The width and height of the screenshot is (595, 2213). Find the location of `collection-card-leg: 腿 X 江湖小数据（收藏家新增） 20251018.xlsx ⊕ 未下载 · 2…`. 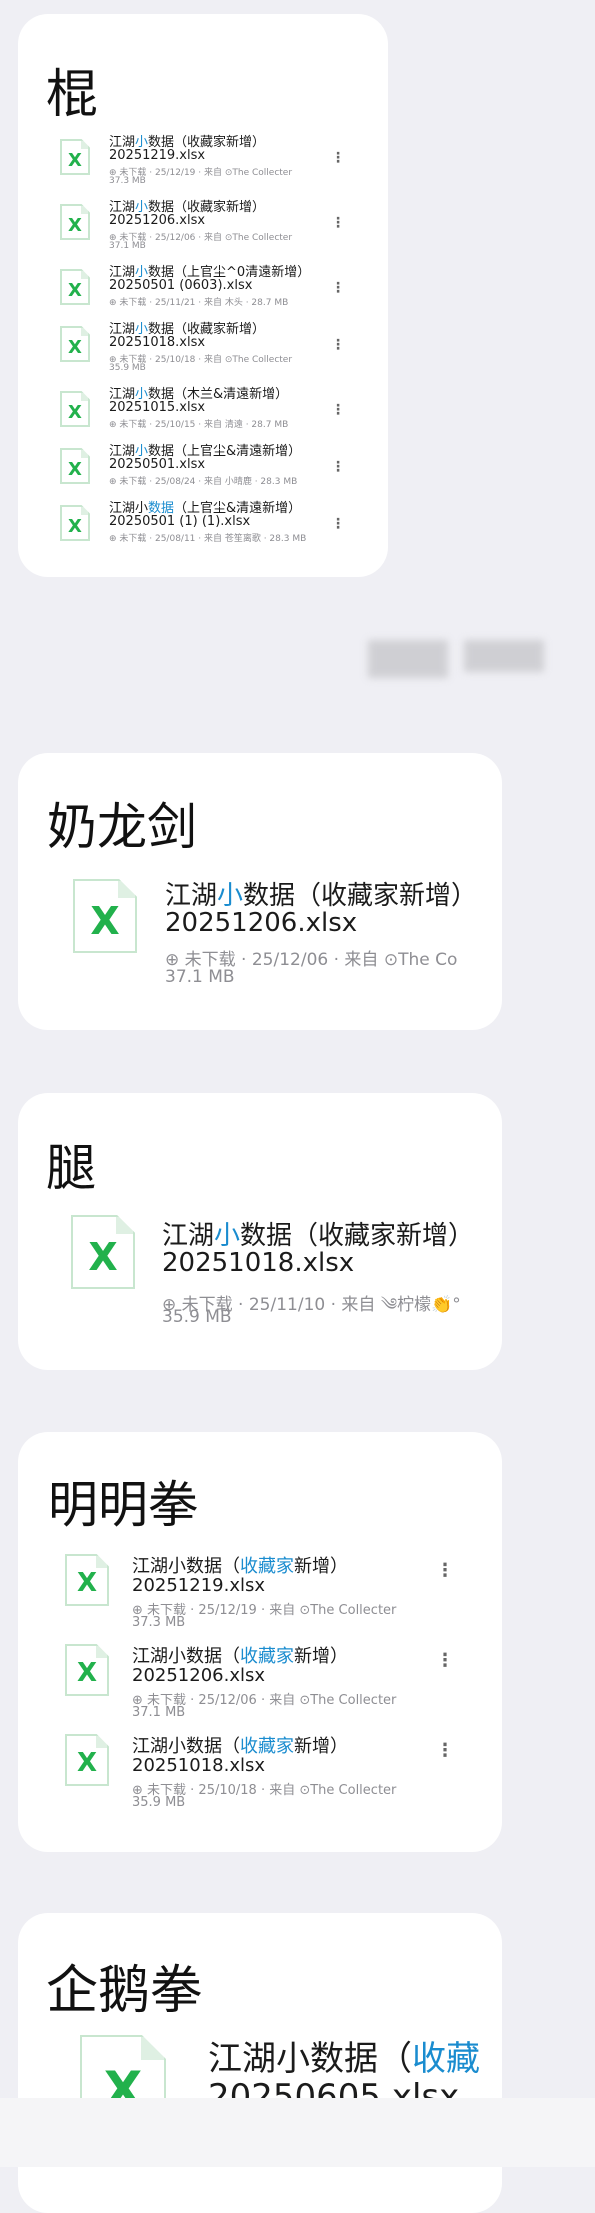

collection-card-leg: 腿 X 江湖小数据（收藏家新增） 20251018.xlsx ⊕ 未下载 · 2… is located at coordinates (260, 1231).